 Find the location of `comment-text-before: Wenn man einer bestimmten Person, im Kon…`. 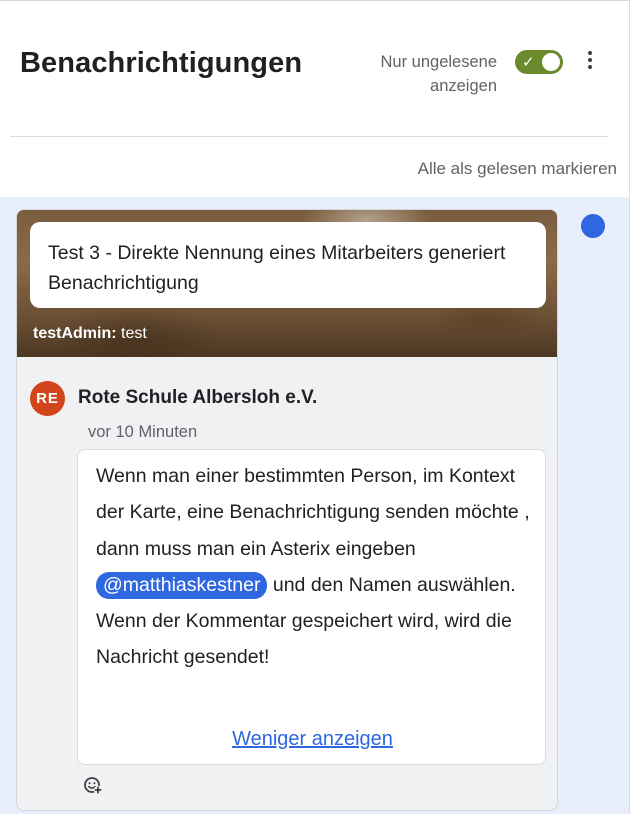

comment-text-before: Wenn man einer bestimmten Person, im Kon… is located at coordinates (313, 512).